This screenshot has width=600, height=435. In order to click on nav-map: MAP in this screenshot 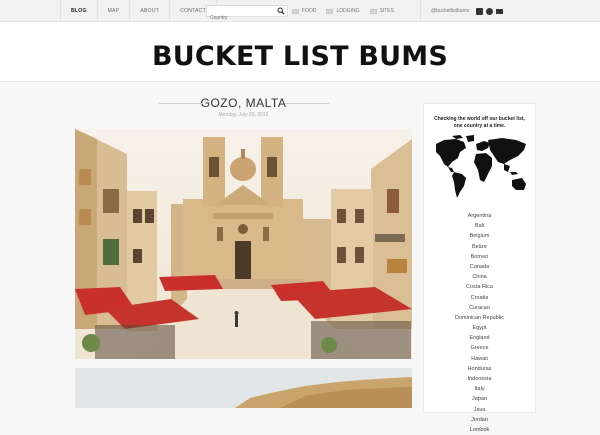, I will do `click(113, 11)`.